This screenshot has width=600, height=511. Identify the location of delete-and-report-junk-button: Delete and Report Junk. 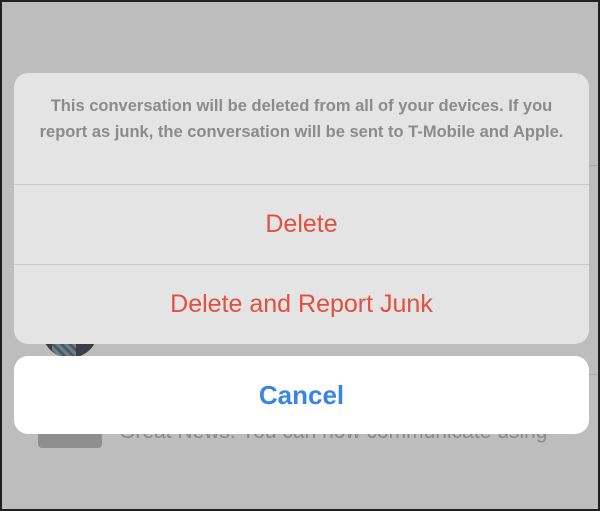
(301, 304).